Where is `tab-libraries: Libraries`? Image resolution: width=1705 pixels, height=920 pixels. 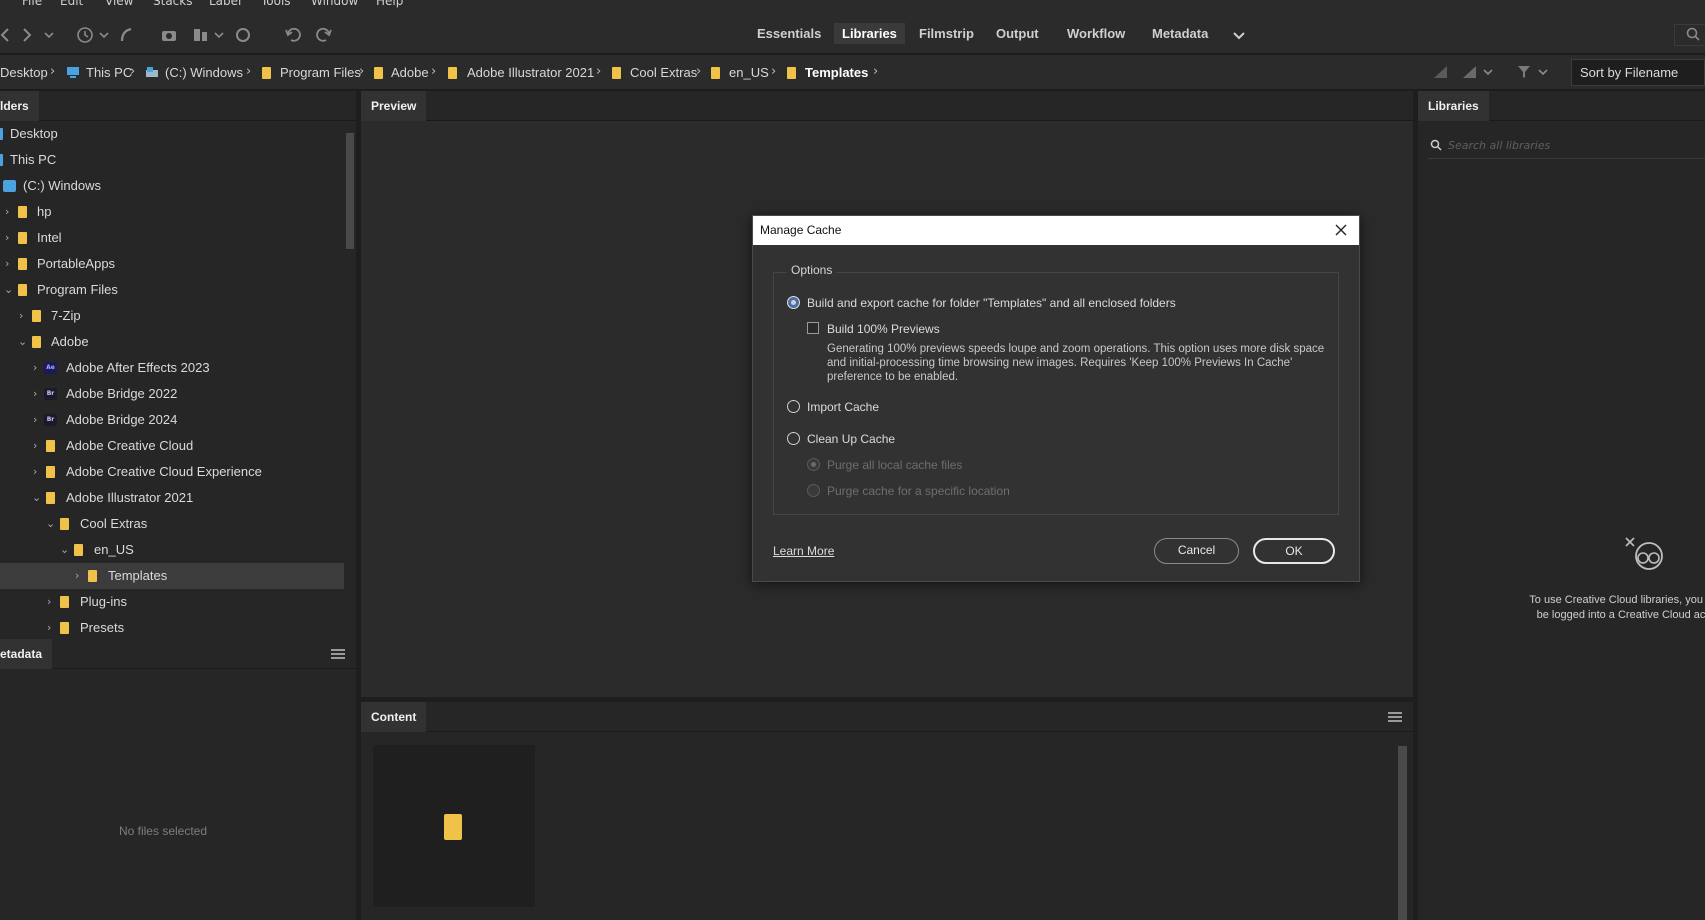
tab-libraries: Libraries is located at coordinates (1453, 106).